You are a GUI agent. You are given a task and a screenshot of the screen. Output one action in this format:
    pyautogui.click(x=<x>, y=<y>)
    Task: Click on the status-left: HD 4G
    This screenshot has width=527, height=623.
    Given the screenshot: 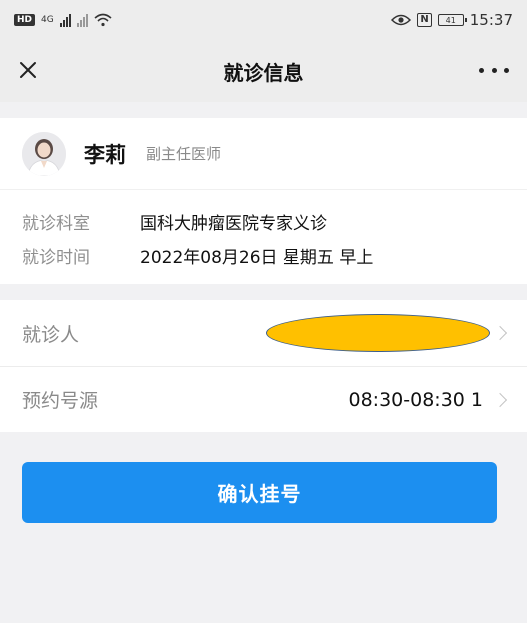 What is the action you would take?
    pyautogui.click(x=63, y=20)
    